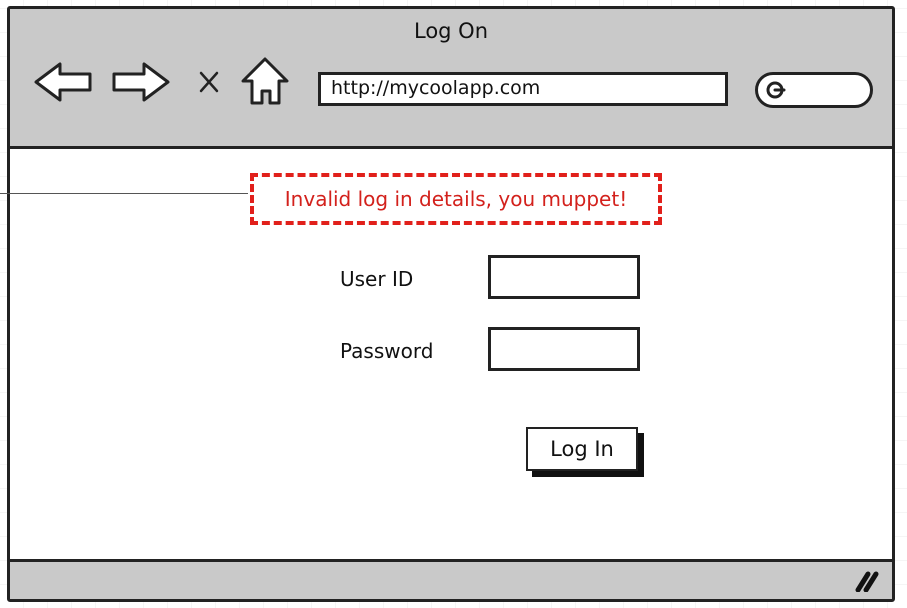 The width and height of the screenshot is (907, 608). I want to click on home-icon, so click(265, 80).